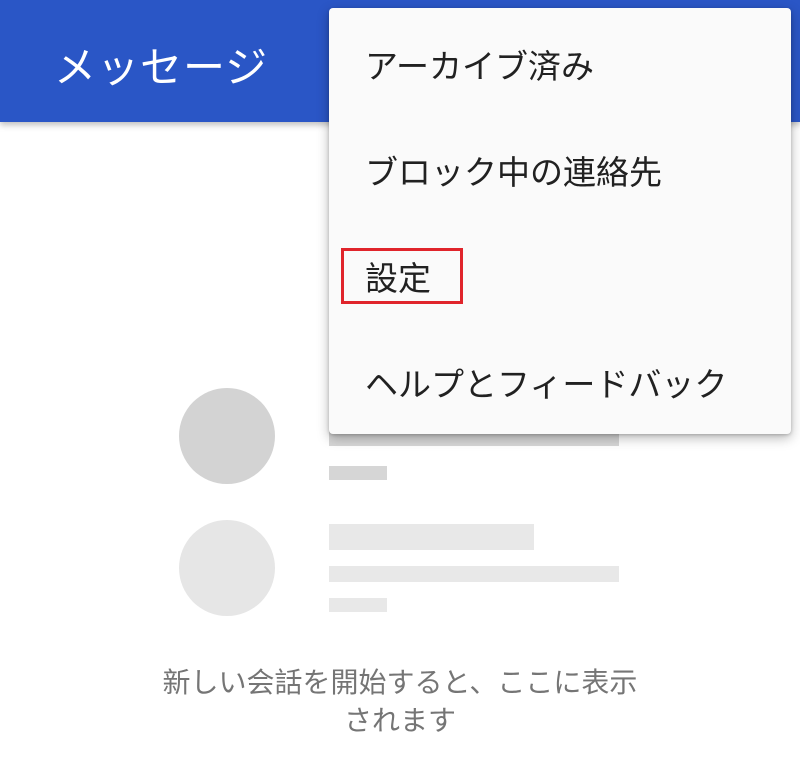  What do you see at coordinates (480, 66) in the screenshot?
I see `menu-item-label: アーカイブ済み` at bounding box center [480, 66].